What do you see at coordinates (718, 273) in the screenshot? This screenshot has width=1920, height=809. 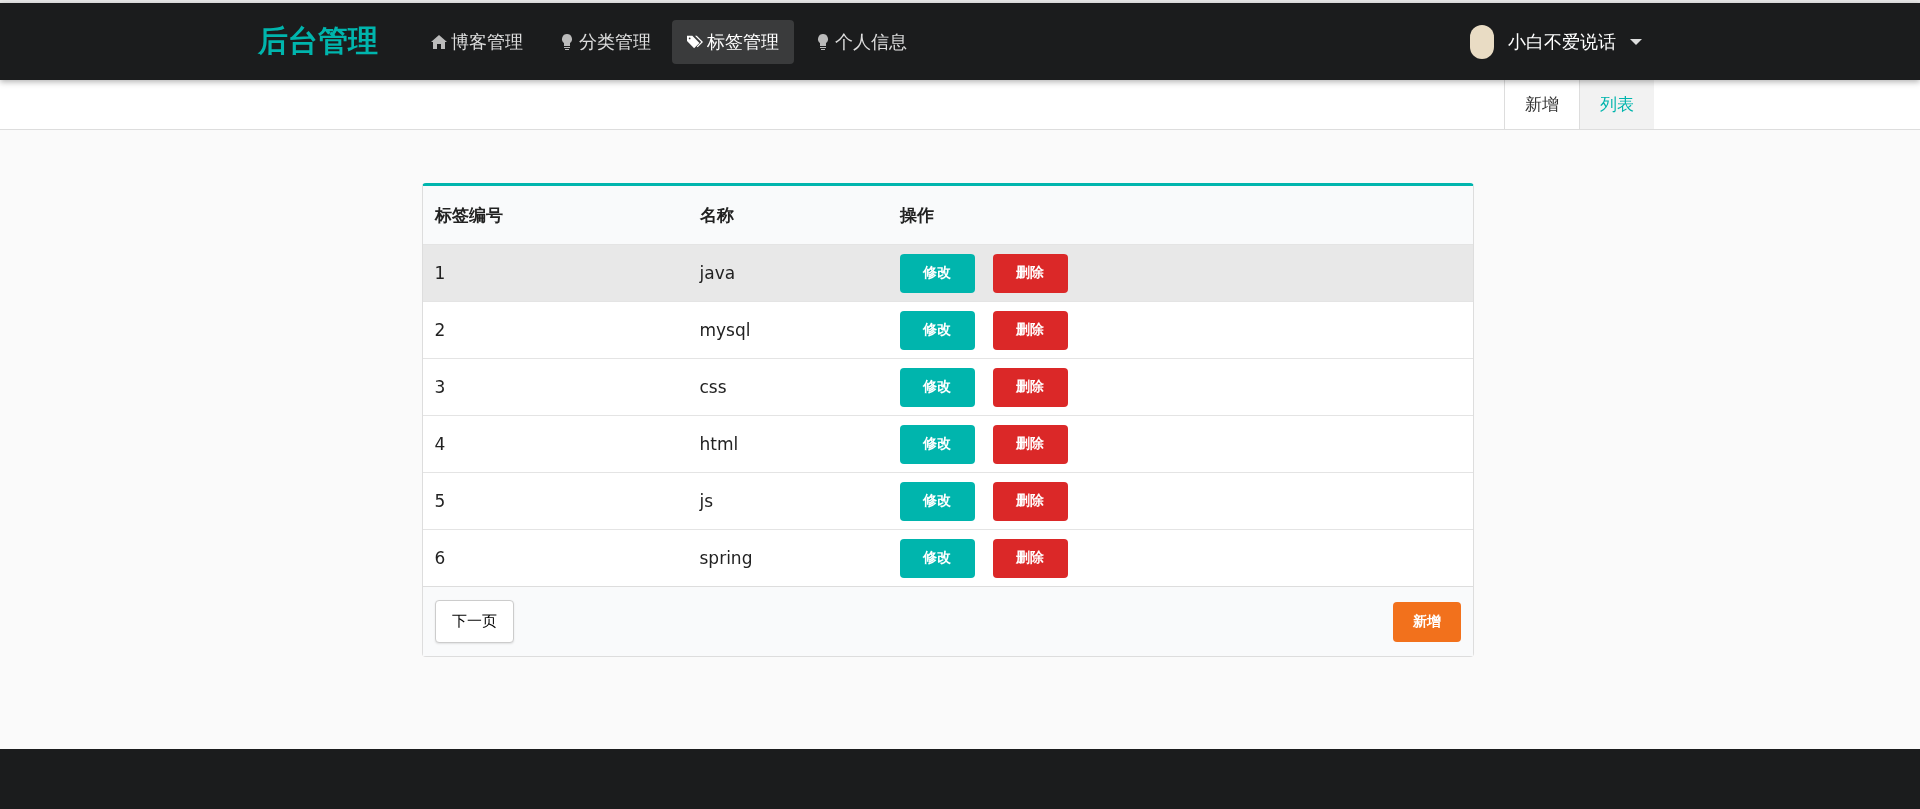 I see `table-cell-text: java` at bounding box center [718, 273].